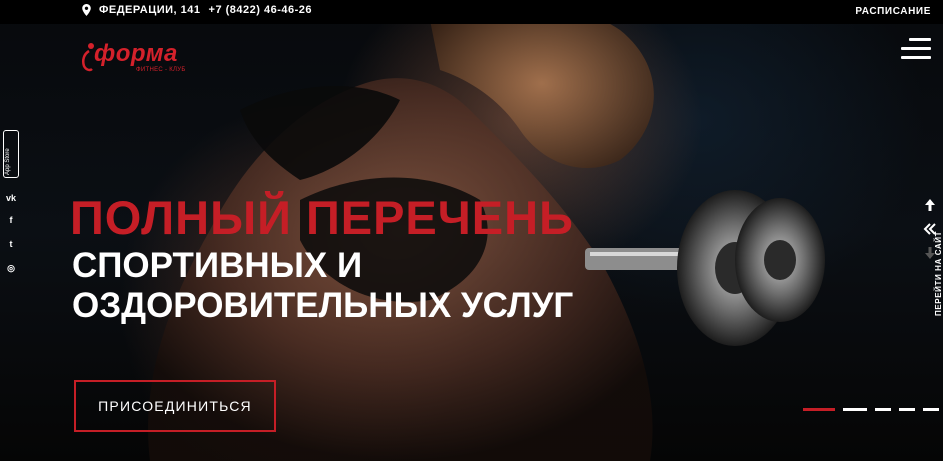 The height and width of the screenshot is (461, 943). I want to click on facebook-icon: f, so click(11, 220).